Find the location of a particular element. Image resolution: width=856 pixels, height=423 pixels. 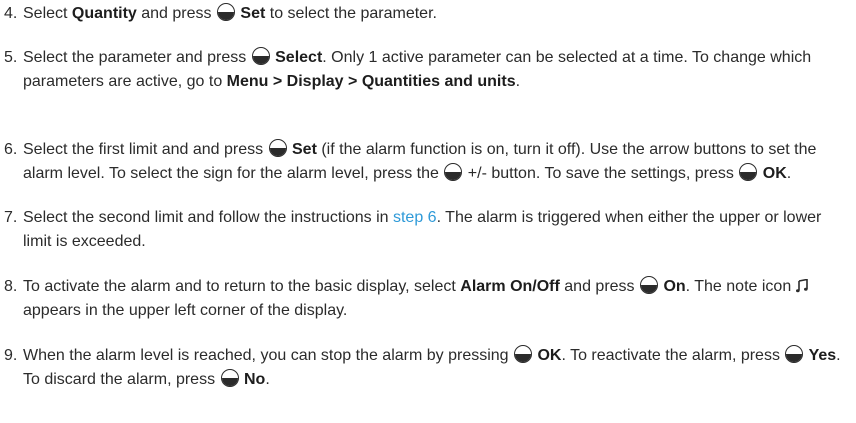

step-text-run: . To reactivate the alarm, press is located at coordinates (673, 355).